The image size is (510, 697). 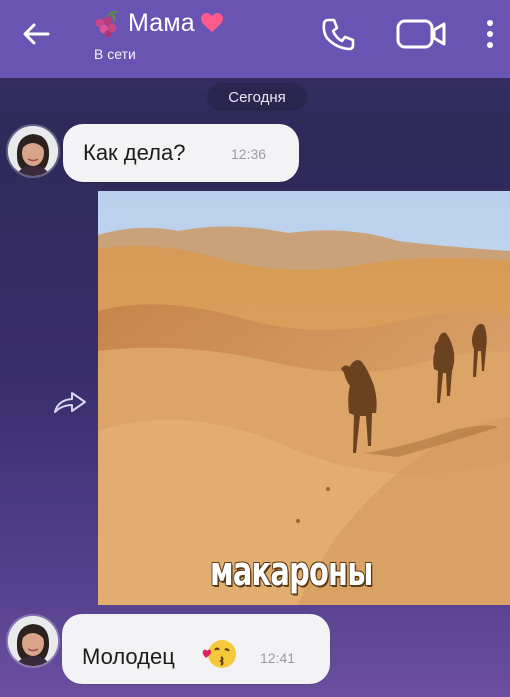 I want to click on message-time: 12:41, so click(x=278, y=658).